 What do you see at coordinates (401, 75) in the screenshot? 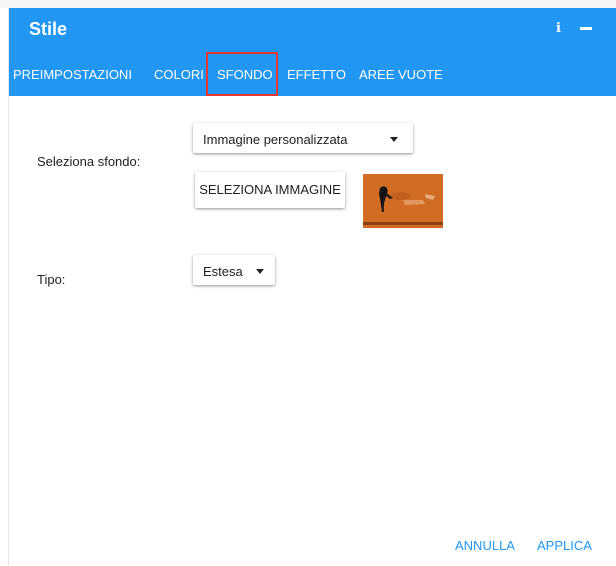
I see `tab-aree-vuote: Aree vuote` at bounding box center [401, 75].